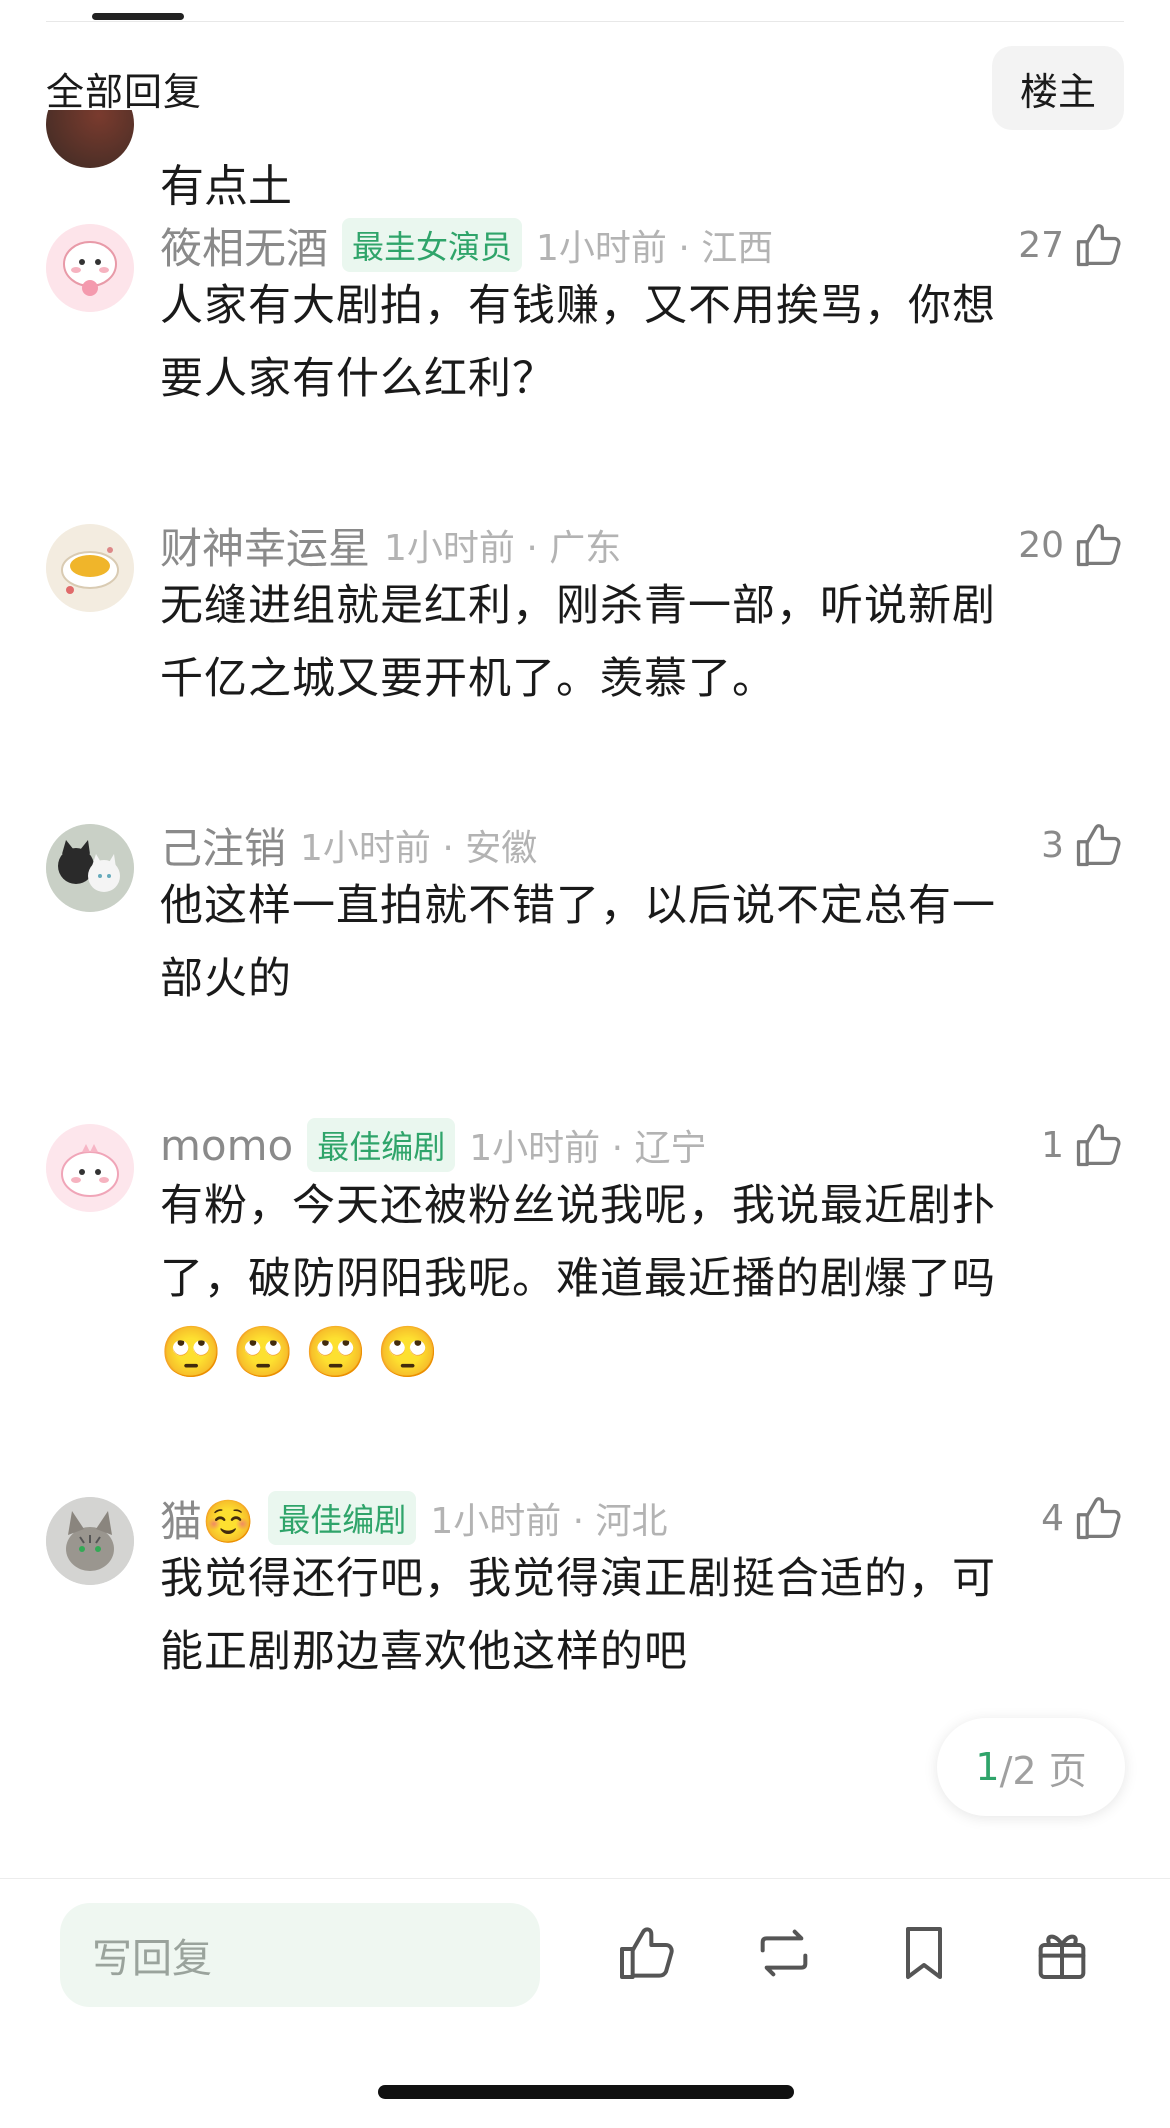  Describe the element at coordinates (578, 1279) in the screenshot. I see `comment-text-line: 了，破防阴阳我呢。难道最近播的剧爆了吗` at that location.